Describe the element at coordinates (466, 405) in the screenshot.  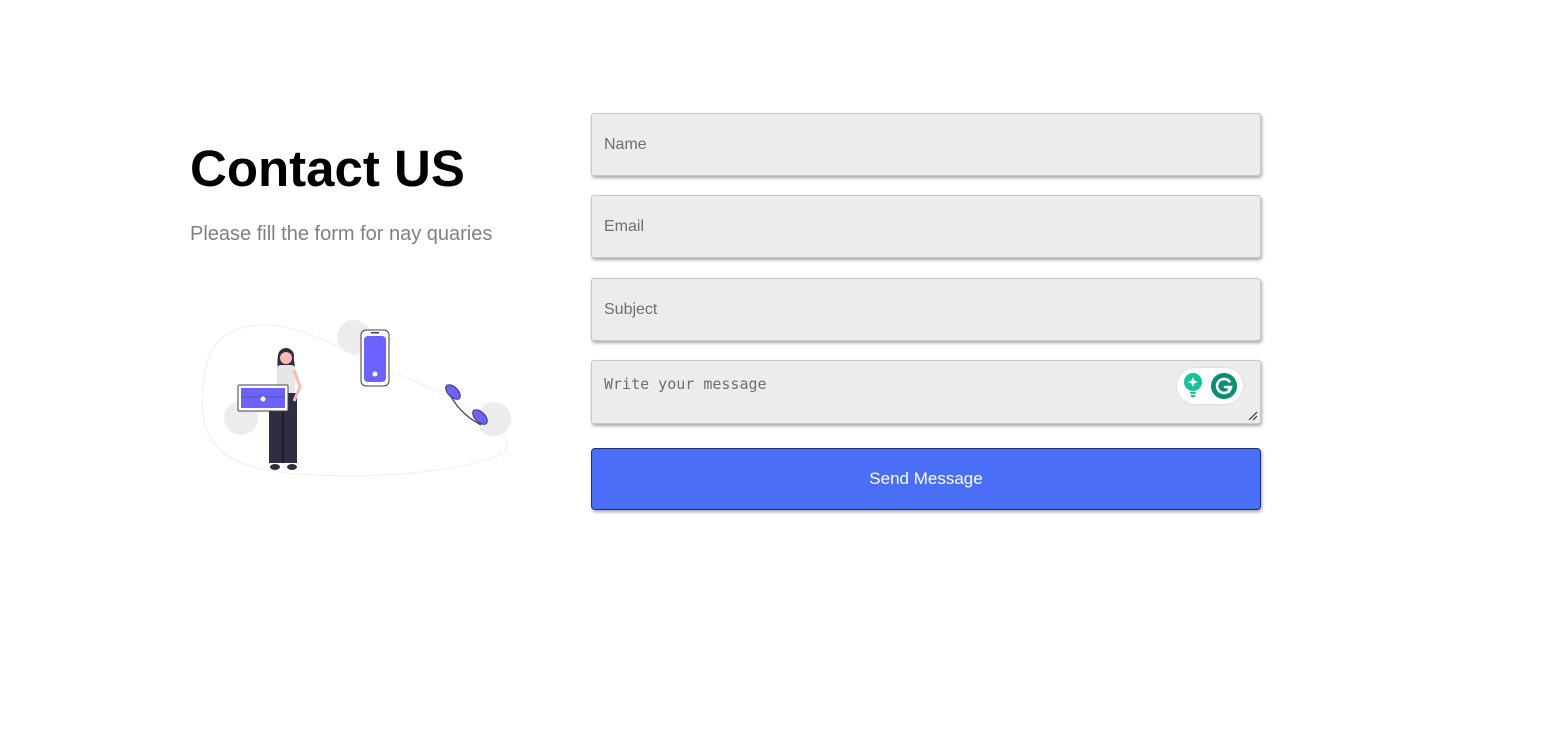
I see `telephone-handset-icon` at that location.